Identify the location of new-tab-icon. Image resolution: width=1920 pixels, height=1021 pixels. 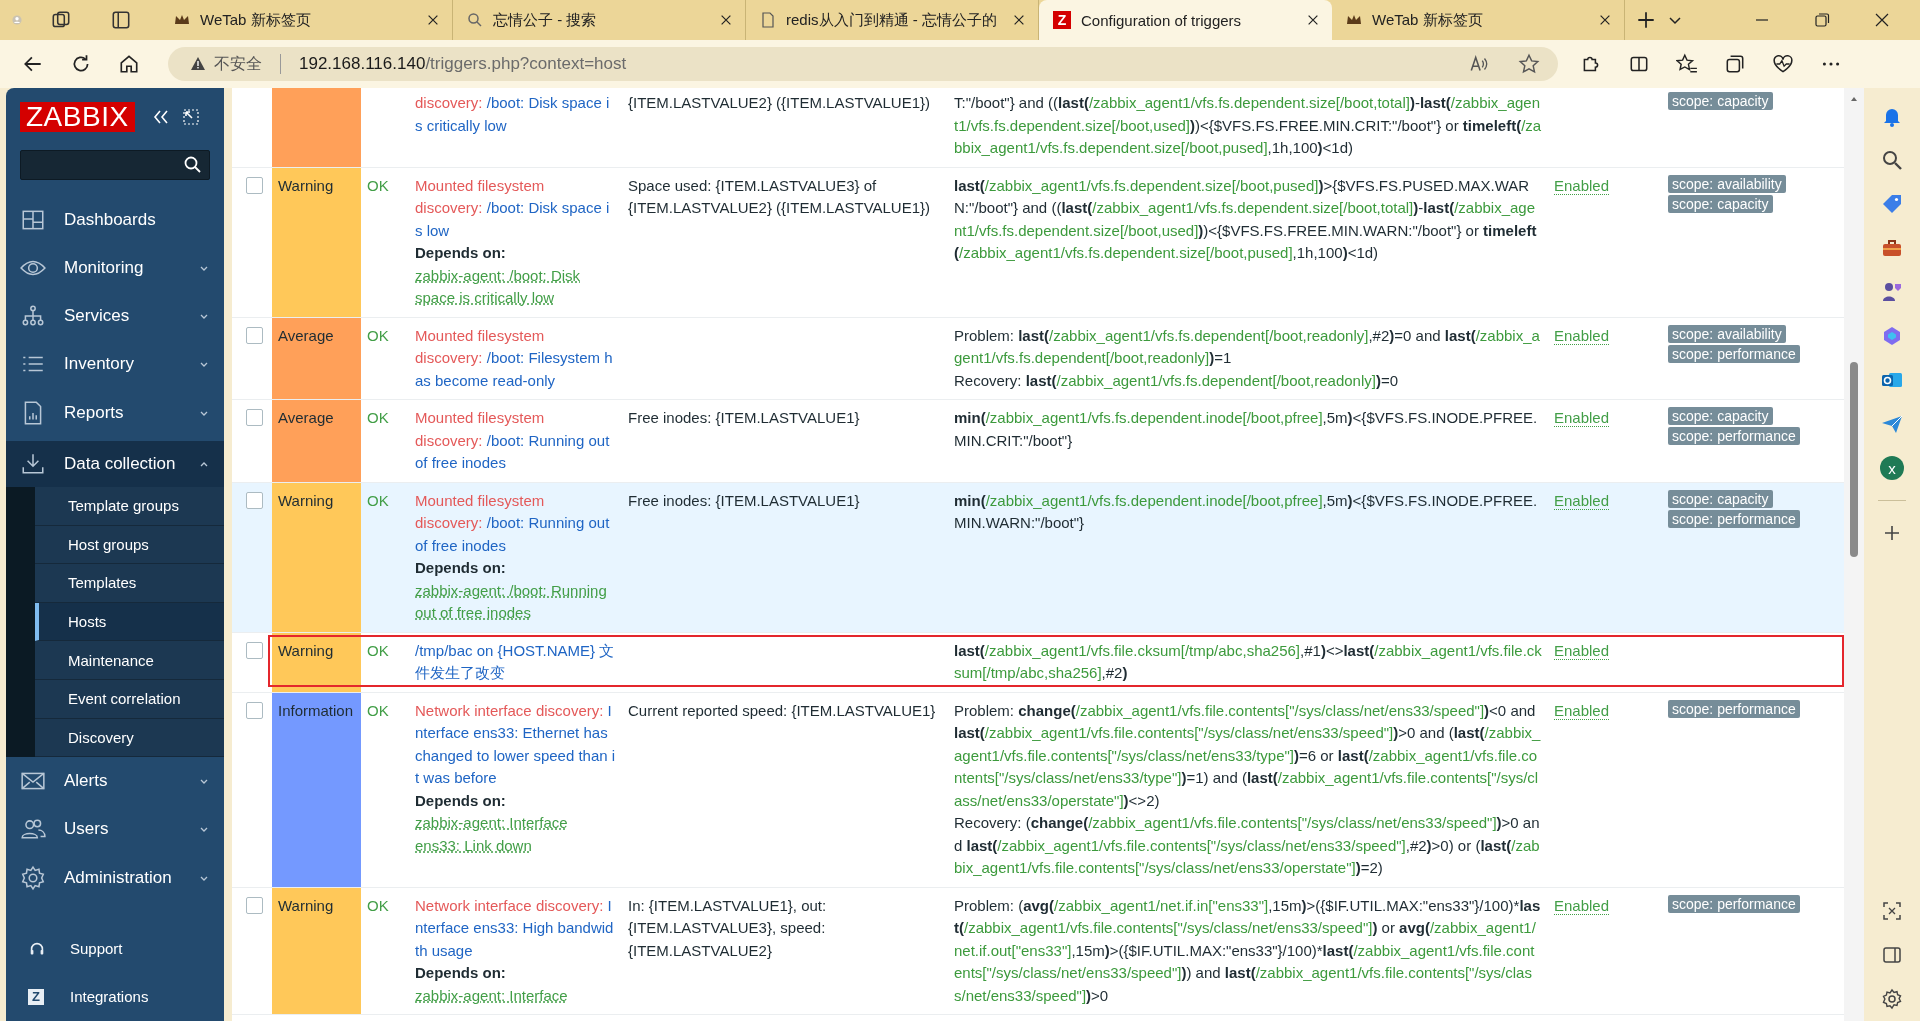
(1646, 20).